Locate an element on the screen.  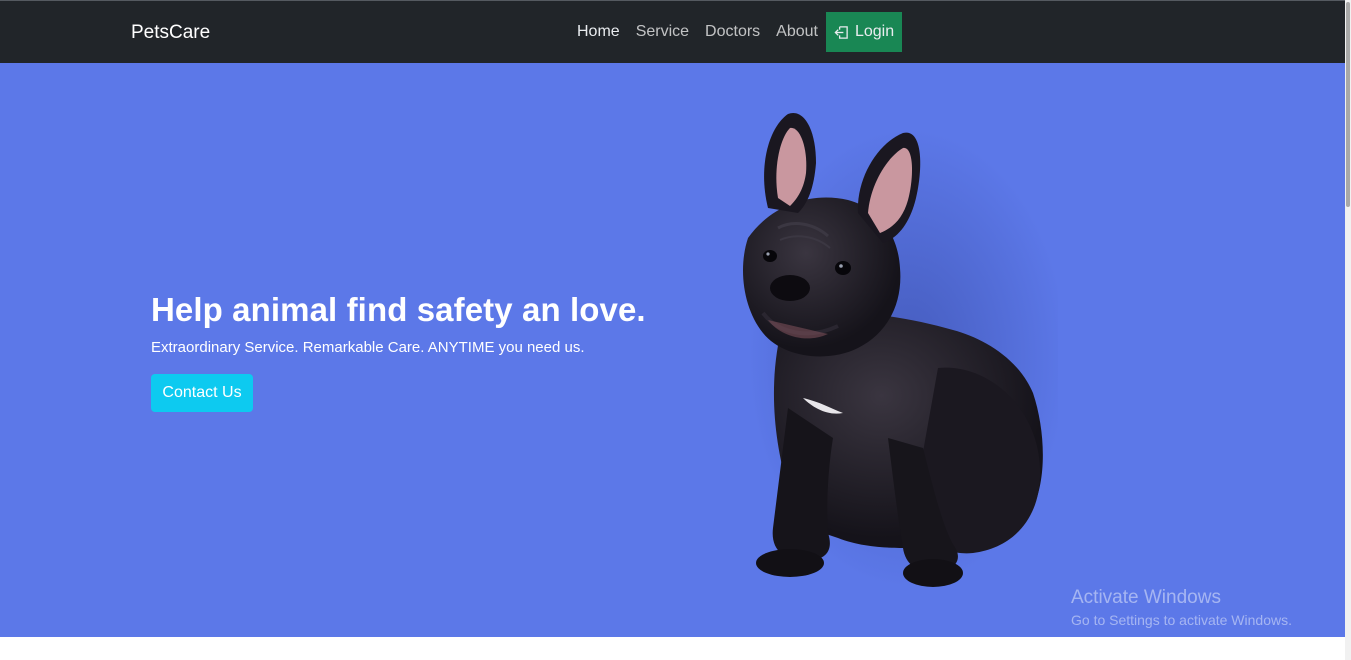
nav-doctors: Doctors is located at coordinates (732, 32).